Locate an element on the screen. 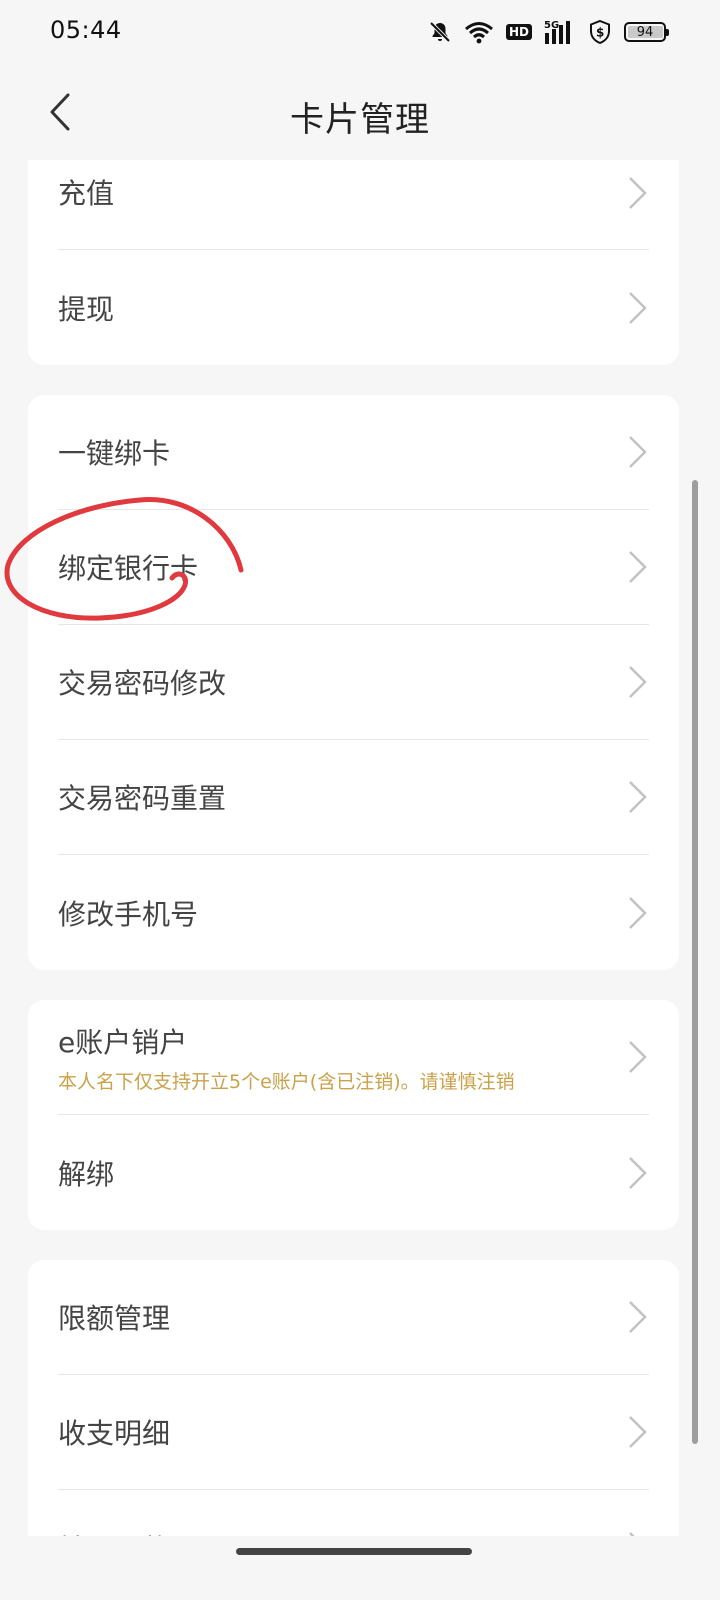 The image size is (720, 1600). row-withdraw: 提现 is located at coordinates (353, 307).